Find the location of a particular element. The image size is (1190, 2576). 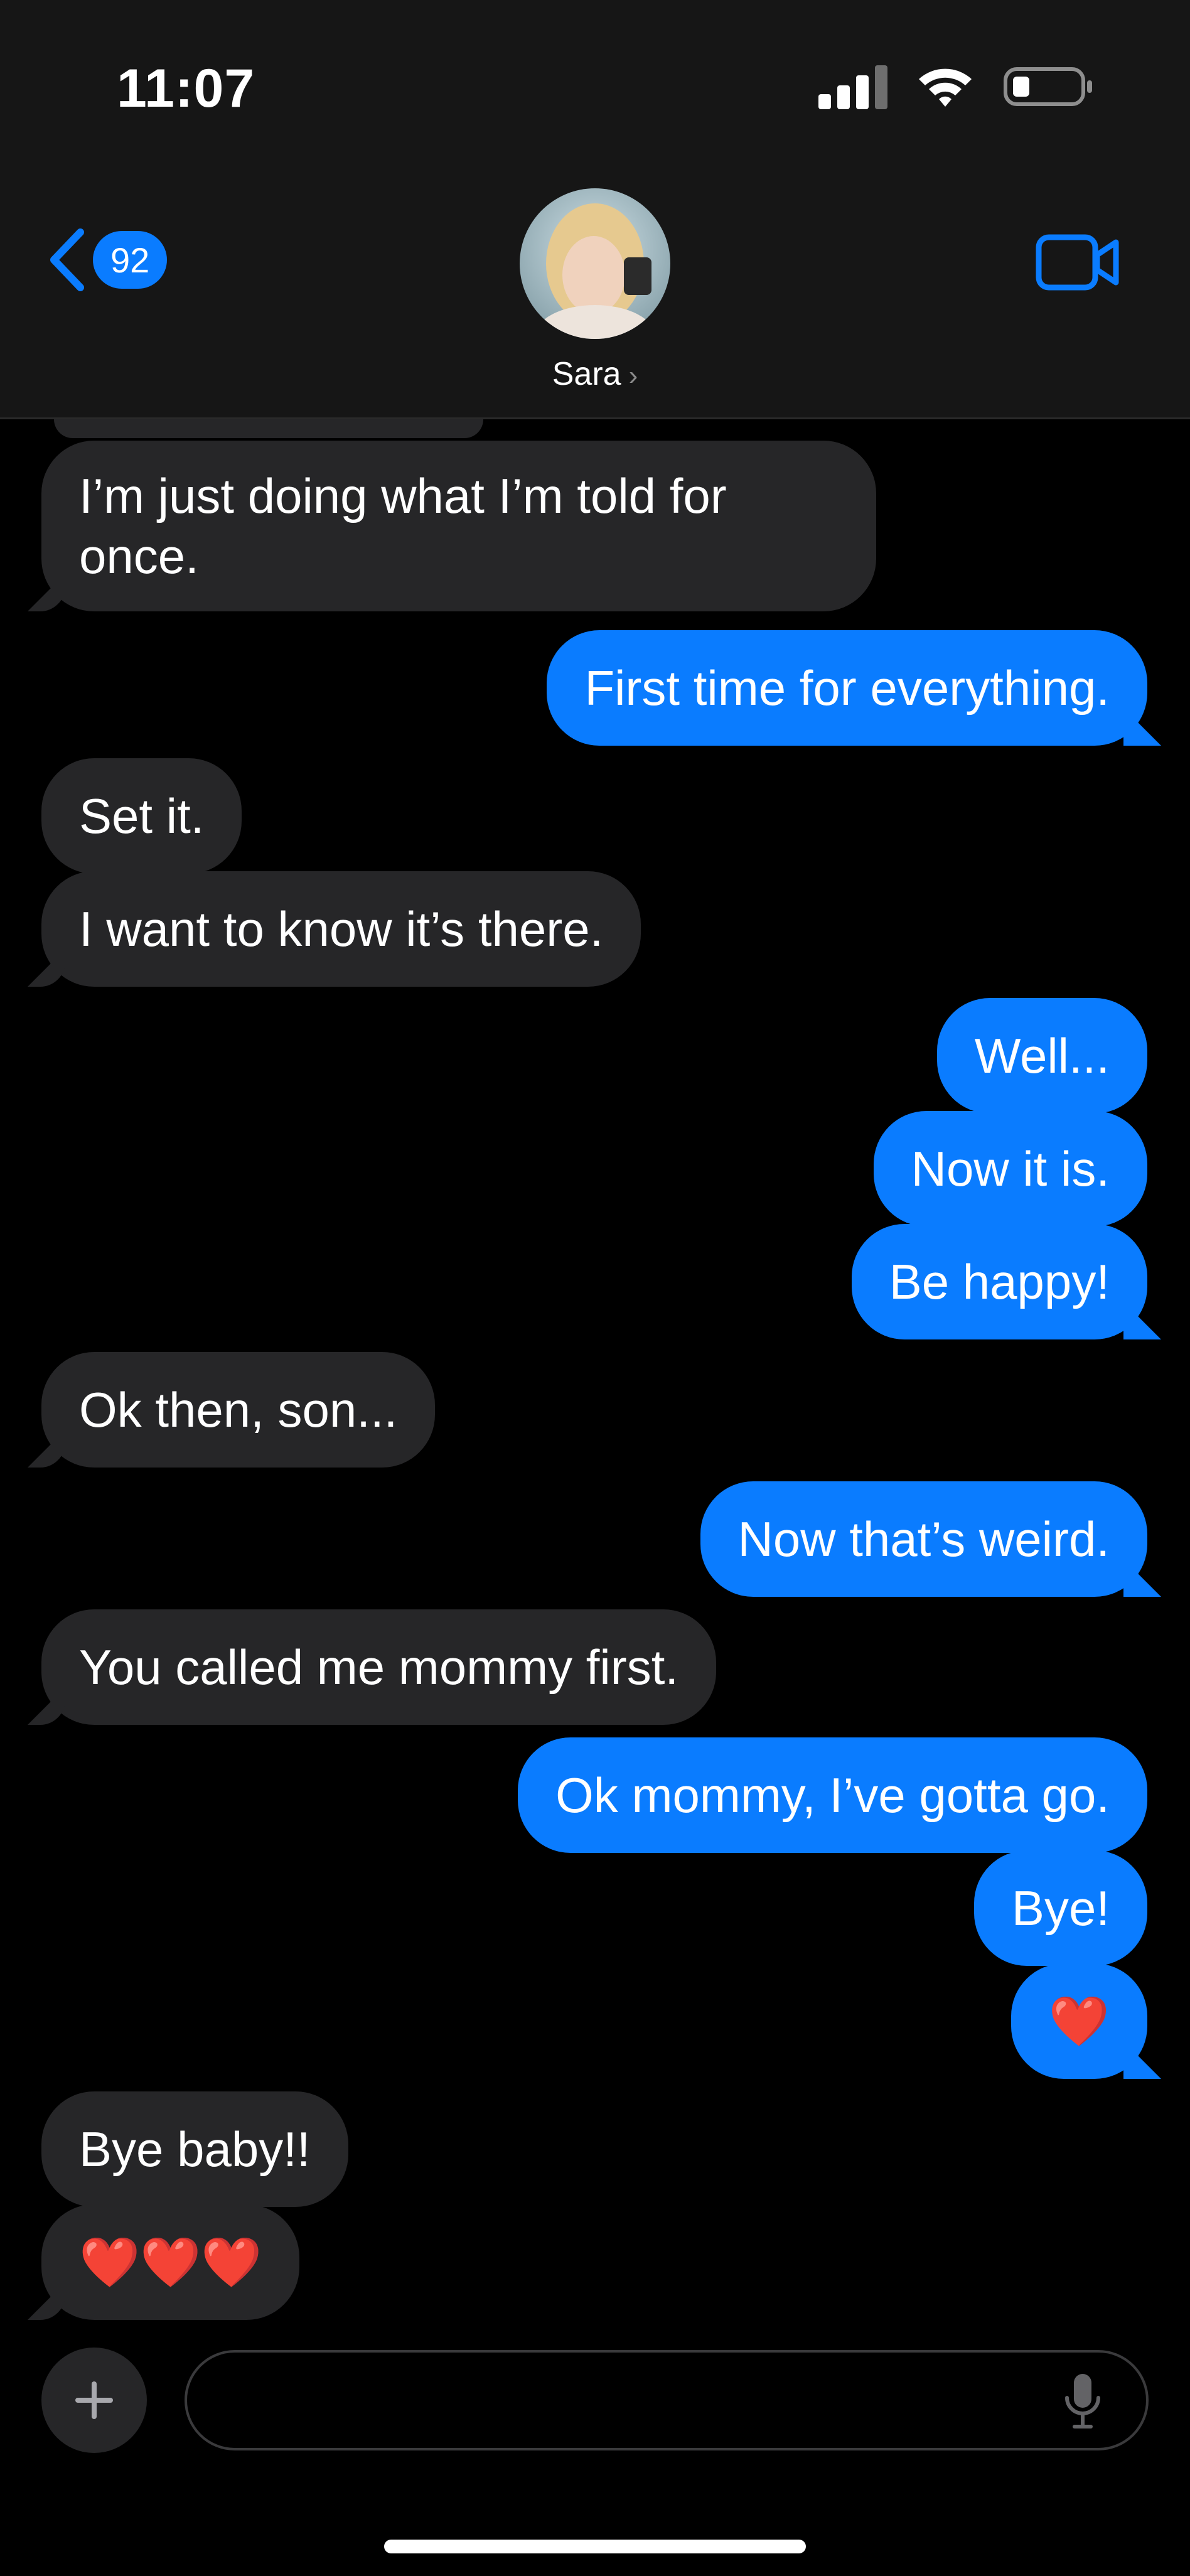

message-text: Now that’s weird. is located at coordinates (923, 1539).